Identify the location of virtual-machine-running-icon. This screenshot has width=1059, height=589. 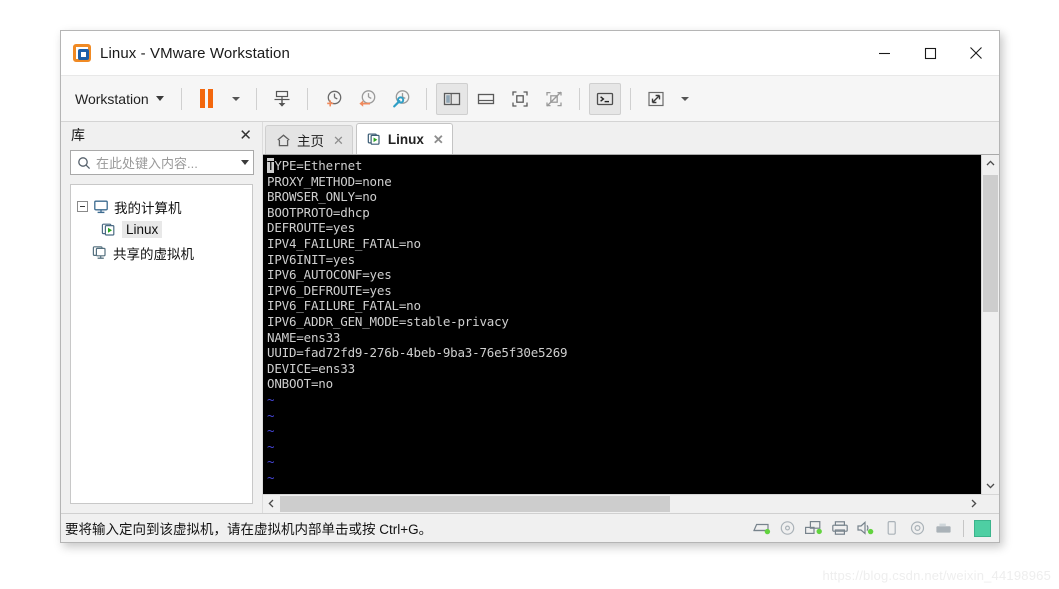
(373, 138).